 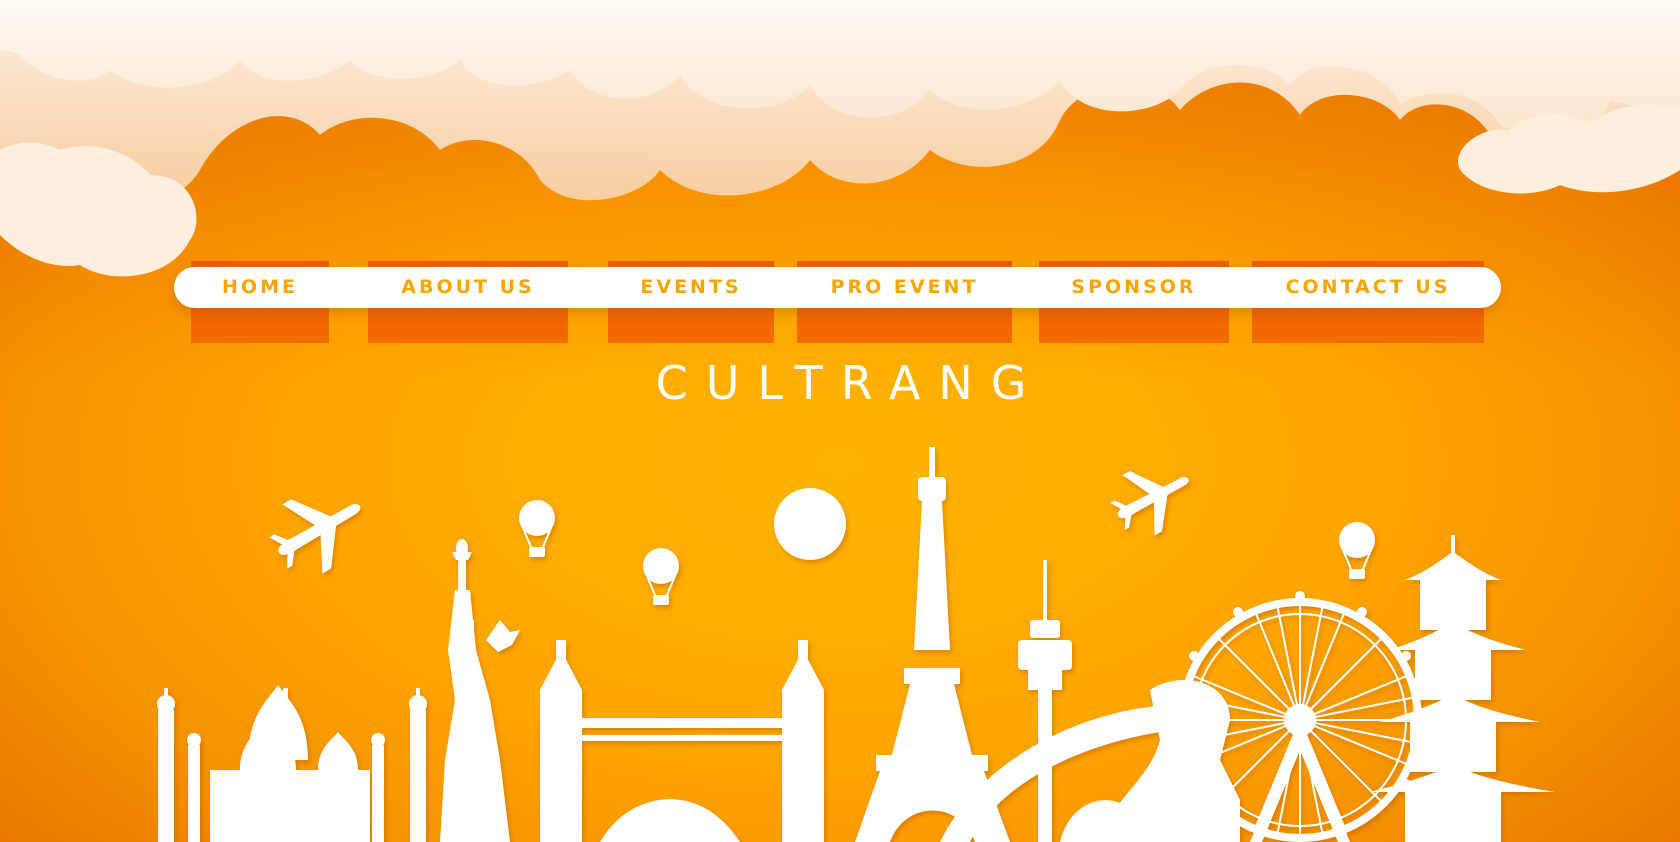 I want to click on taj-mahal-icon, so click(x=292, y=763).